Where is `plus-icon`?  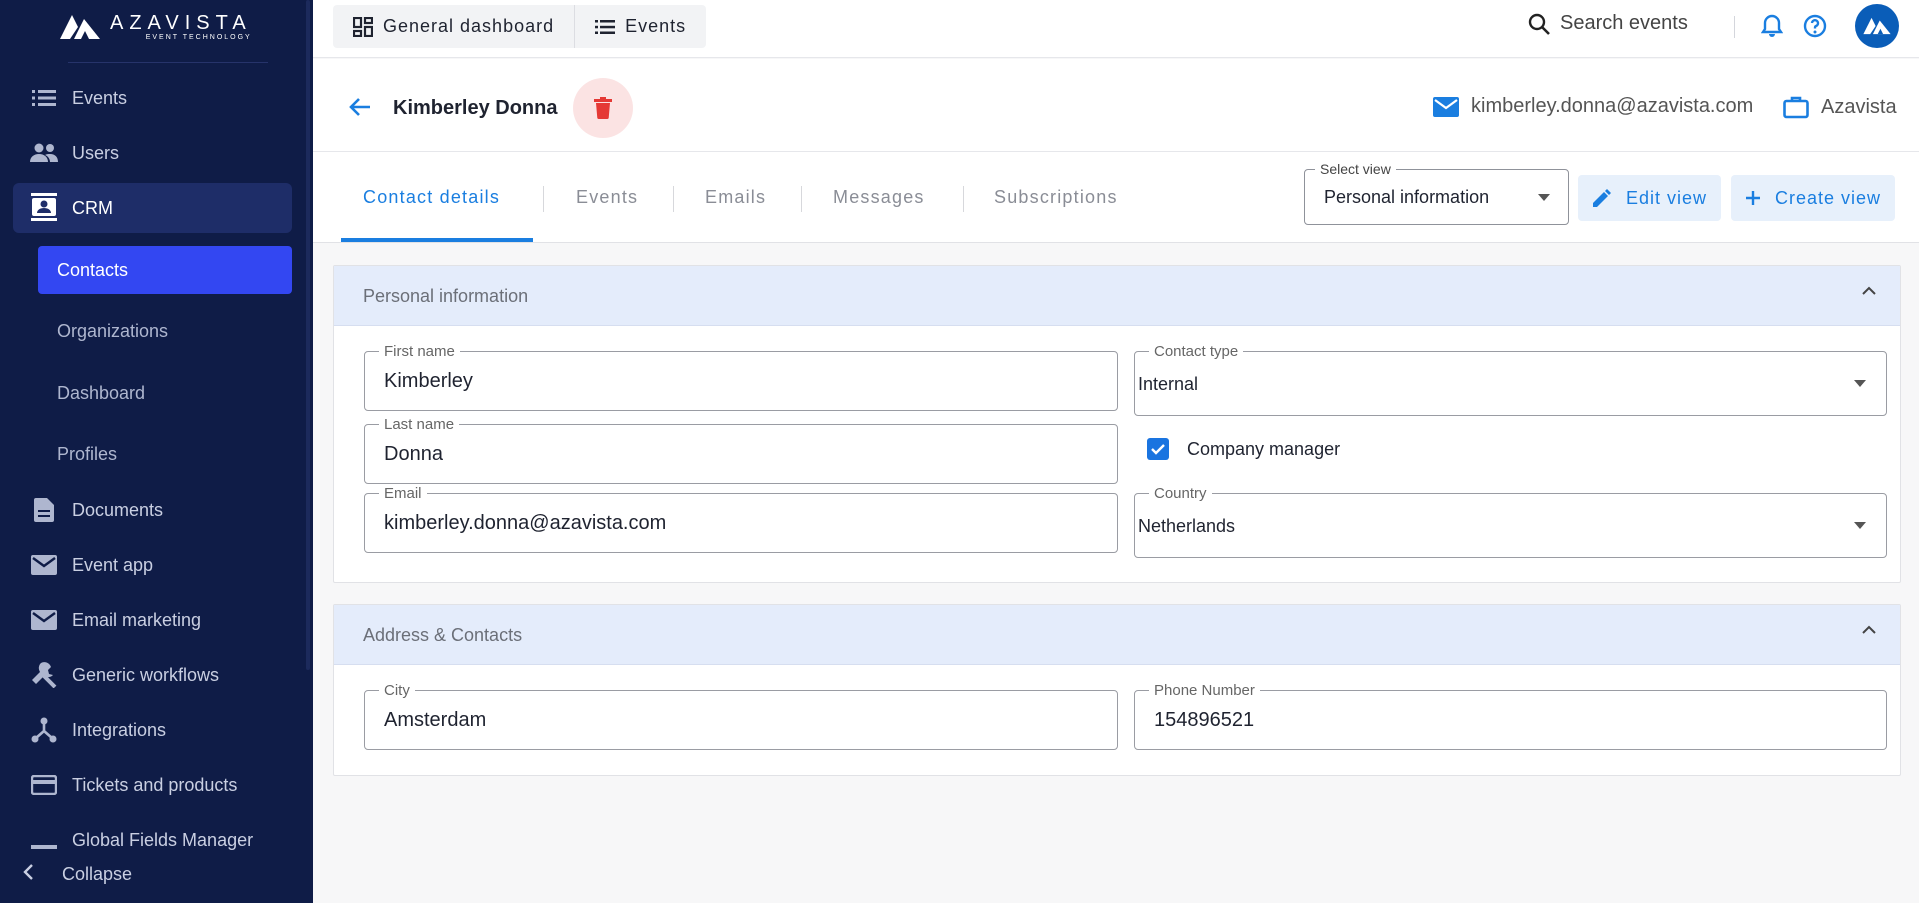 plus-icon is located at coordinates (1753, 198).